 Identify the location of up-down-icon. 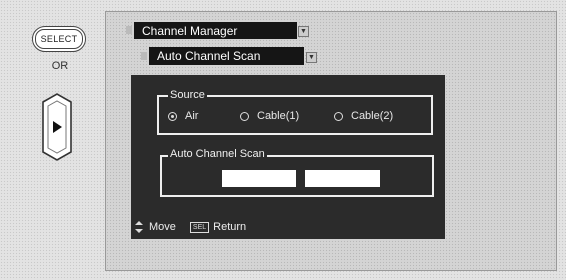
(139, 227).